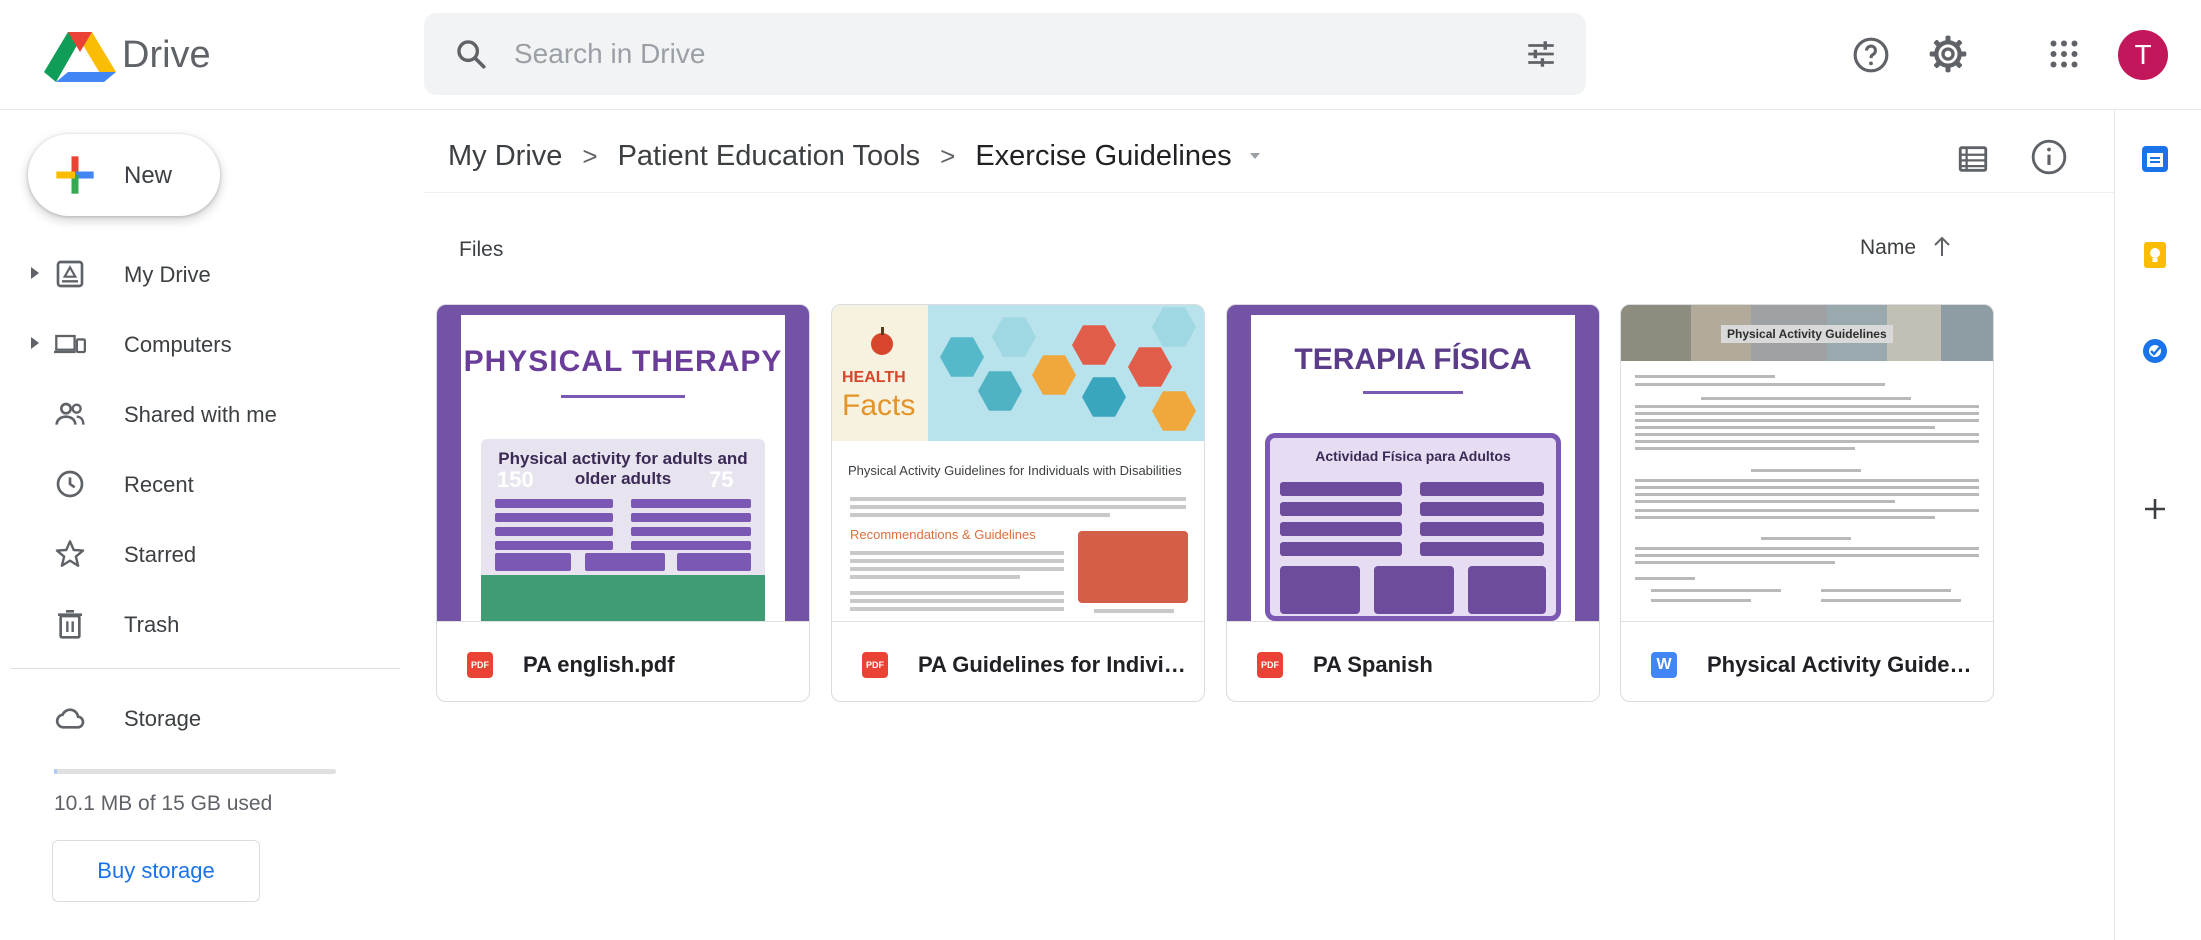 This screenshot has width=2201, height=940. Describe the element at coordinates (200, 414) in the screenshot. I see `sidebar-item-label: Shared with me` at that location.